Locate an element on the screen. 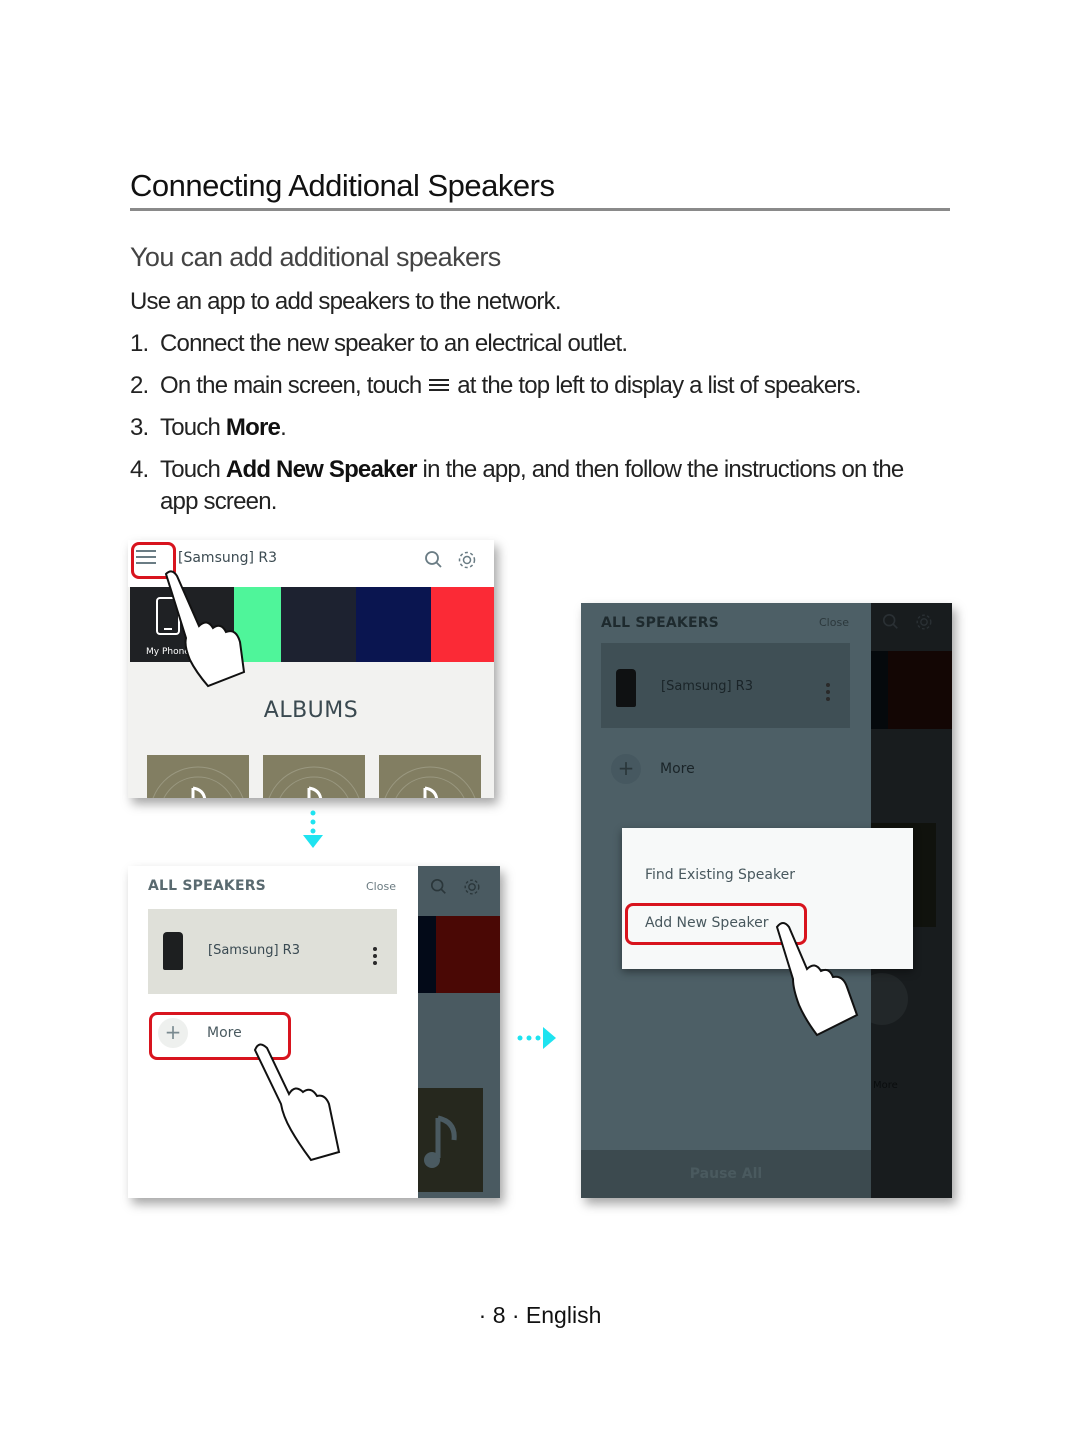 The image size is (1080, 1451). albums-heading: ALBUMS is located at coordinates (311, 710).